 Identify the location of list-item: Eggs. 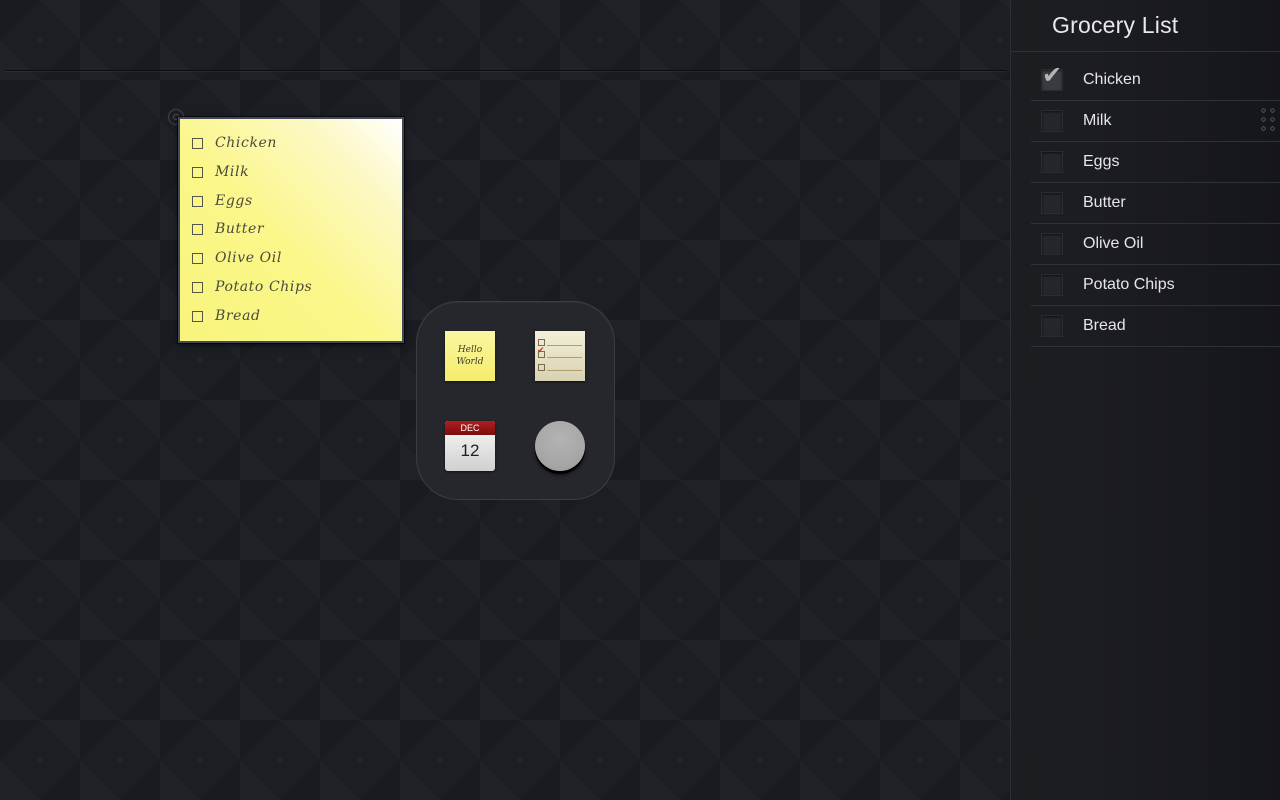
(1155, 162).